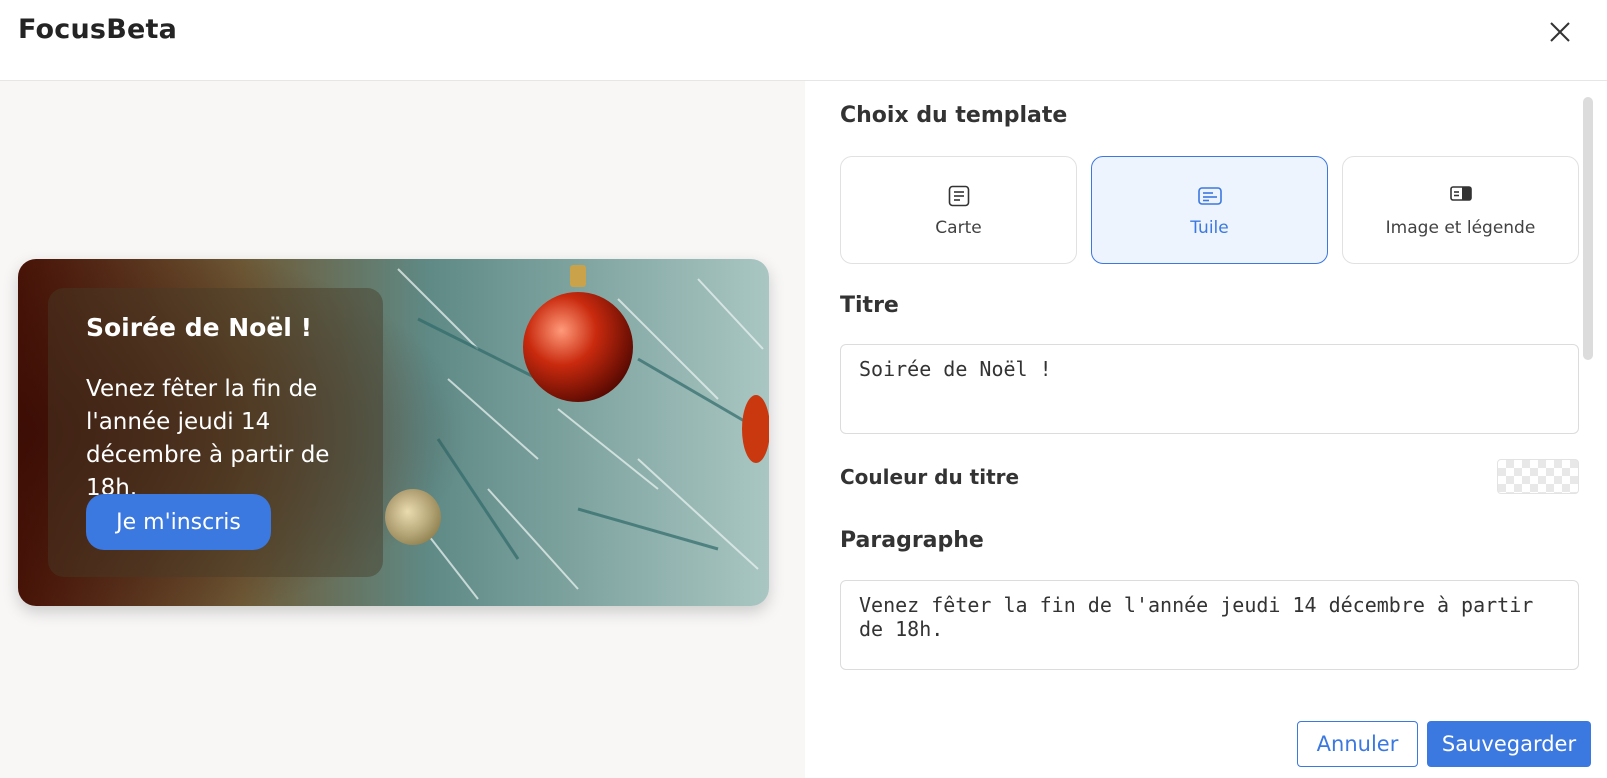 Image resolution: width=1607 pixels, height=778 pixels. What do you see at coordinates (199, 327) in the screenshot?
I see `tile-title: Soirée de Noël !` at bounding box center [199, 327].